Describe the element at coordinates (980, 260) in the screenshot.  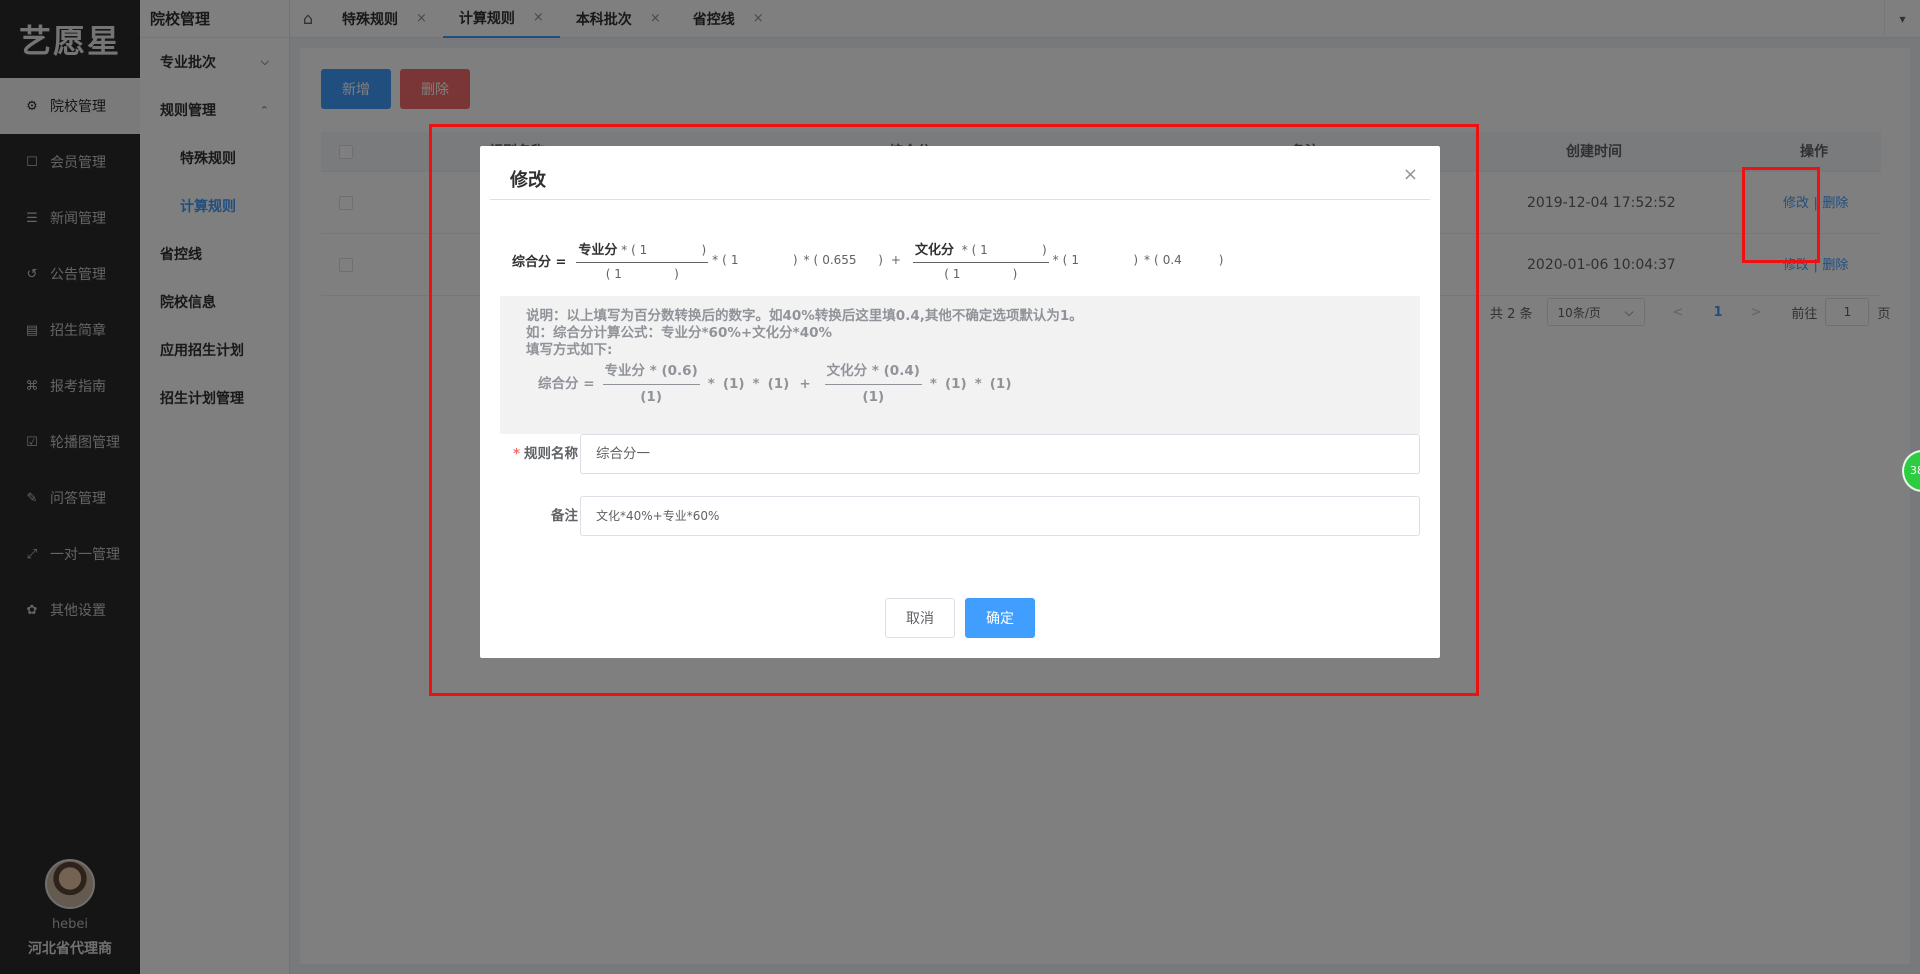
I see `culture-fraction: 文化分 * ( 1 ) ( 1 )` at that location.